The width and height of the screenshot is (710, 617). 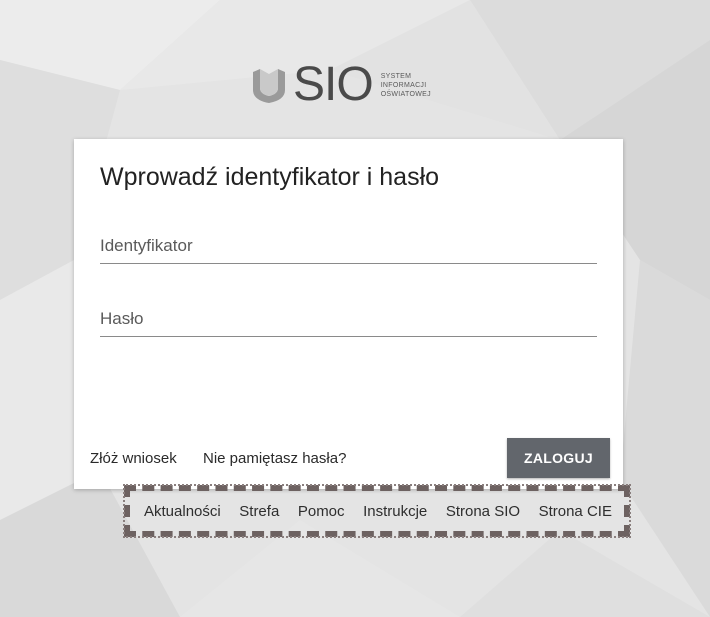 I want to click on login-button: ZALOGUJ, so click(x=558, y=458).